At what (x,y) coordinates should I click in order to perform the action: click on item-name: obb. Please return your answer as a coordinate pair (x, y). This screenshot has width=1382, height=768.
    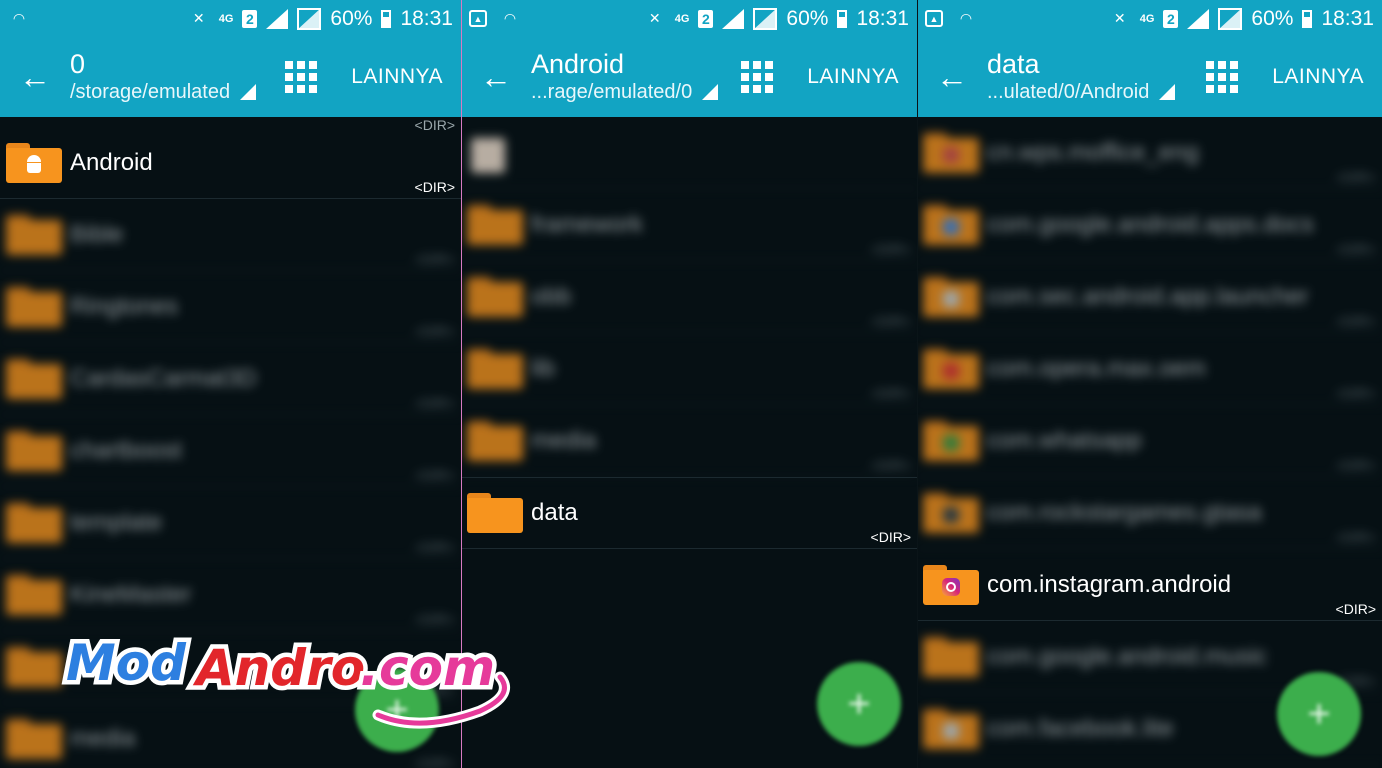
    Looking at the image, I should click on (551, 296).